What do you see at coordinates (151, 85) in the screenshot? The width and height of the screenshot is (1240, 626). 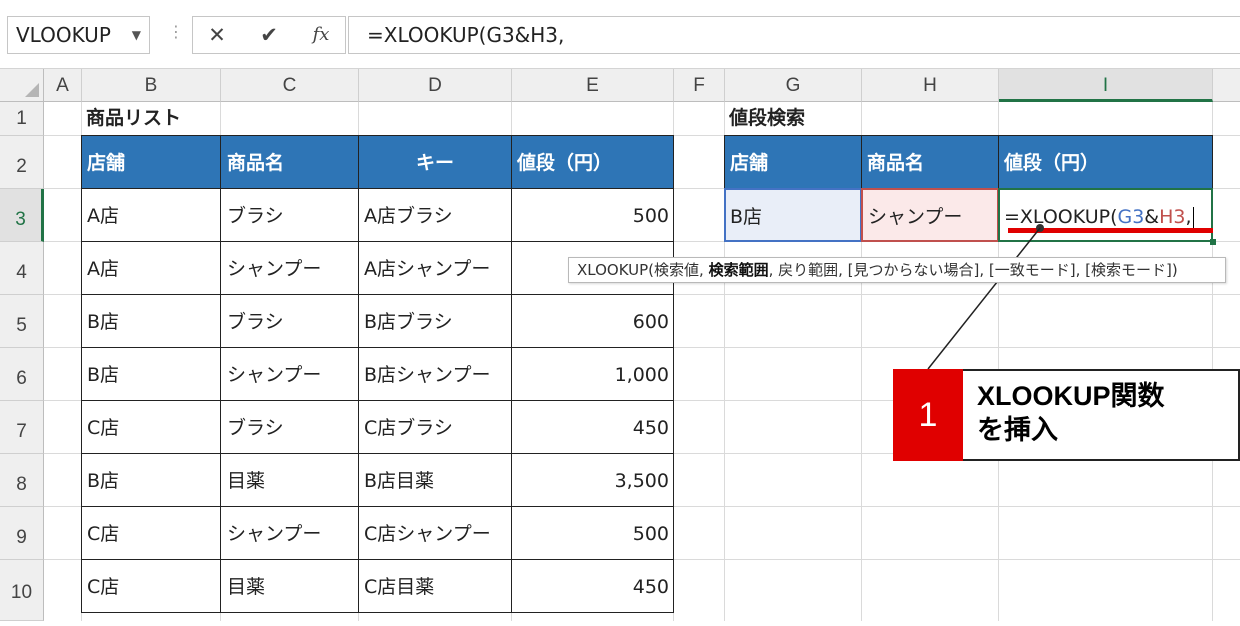 I see `column-header-b: B` at bounding box center [151, 85].